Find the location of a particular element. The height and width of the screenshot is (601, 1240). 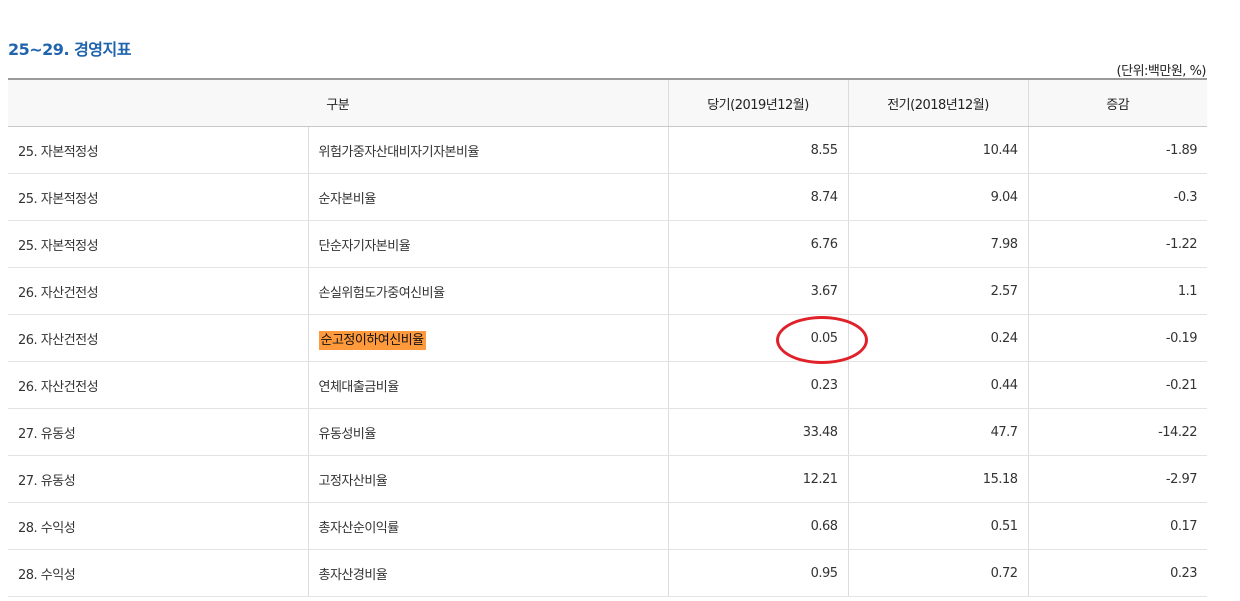

row-change: -1.89 is located at coordinates (1117, 150).